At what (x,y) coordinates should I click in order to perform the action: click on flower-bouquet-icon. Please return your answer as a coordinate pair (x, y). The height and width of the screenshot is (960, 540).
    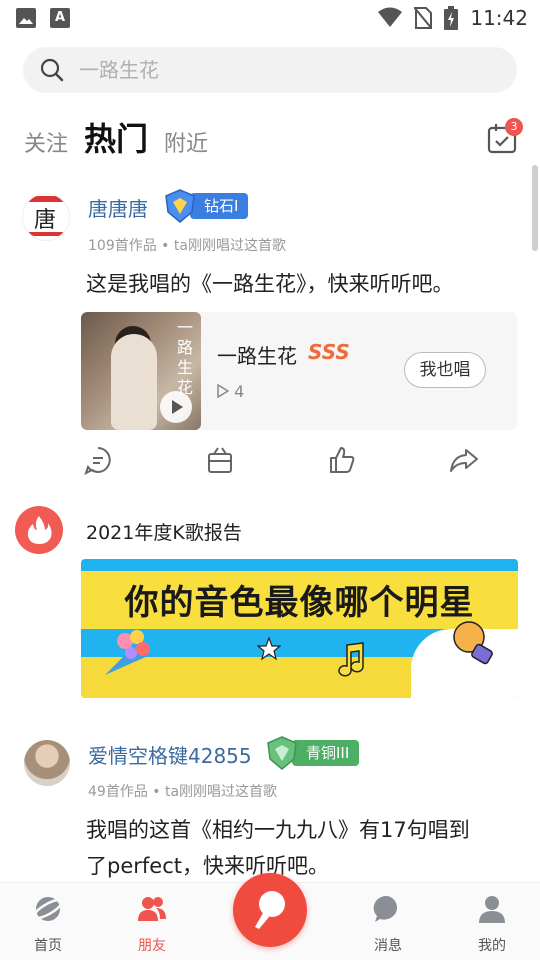
    Looking at the image, I should click on (127, 652).